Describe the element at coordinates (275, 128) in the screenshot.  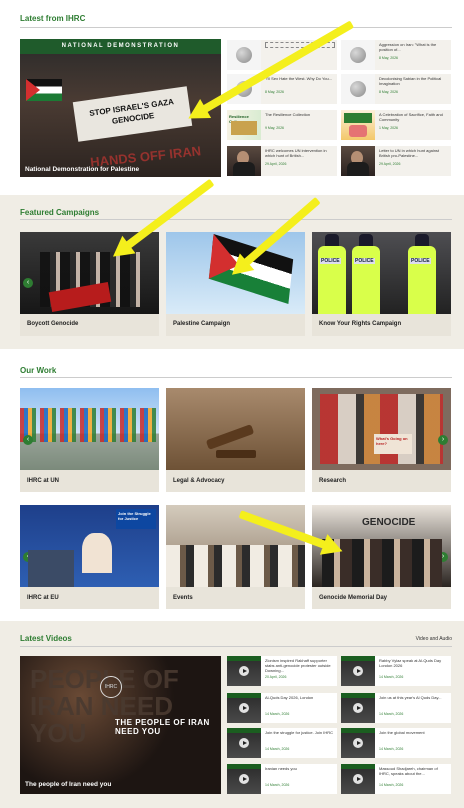
I see `news-date: 9 May, 2026` at that location.